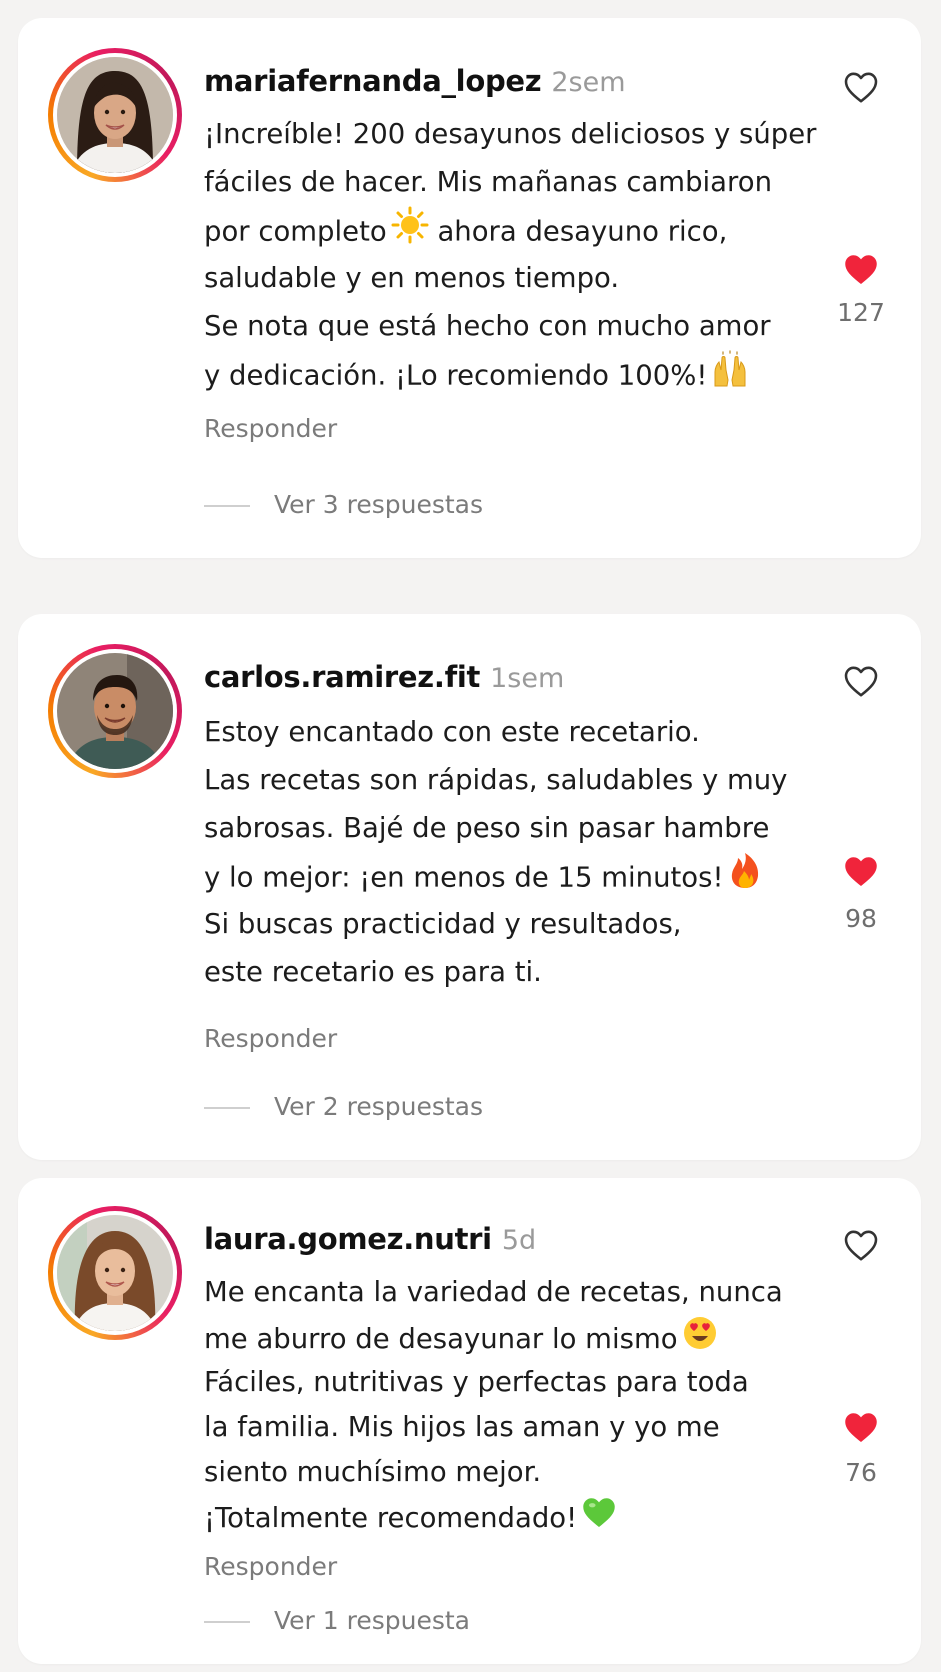  I want to click on comment-time: 5d, so click(519, 1240).